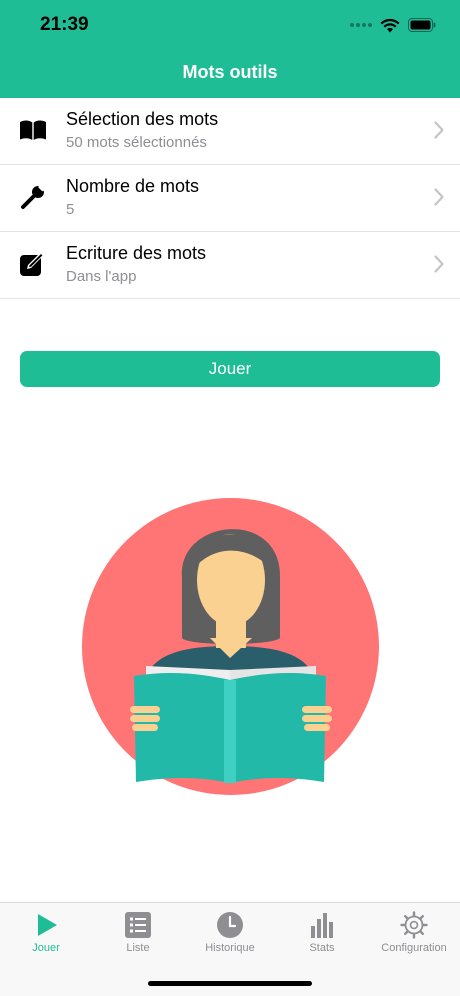  I want to click on wrench-icon, so click(33, 196).